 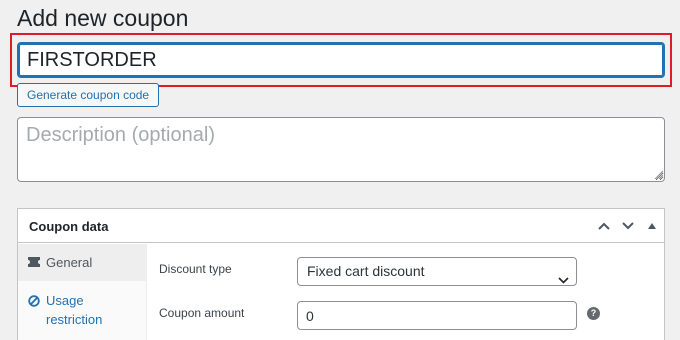 I want to click on coupon-data-tabs: General Usage restriction, so click(x=82, y=292).